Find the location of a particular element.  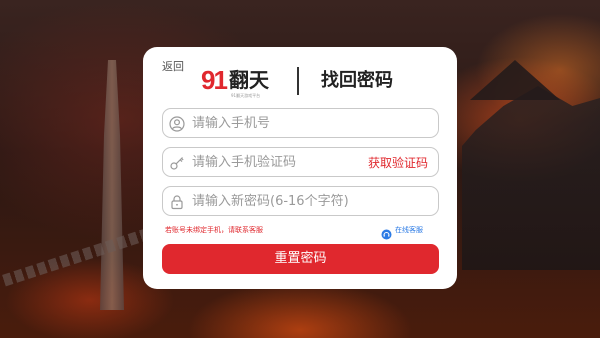

online-service-link: 在线客服 is located at coordinates (410, 232).